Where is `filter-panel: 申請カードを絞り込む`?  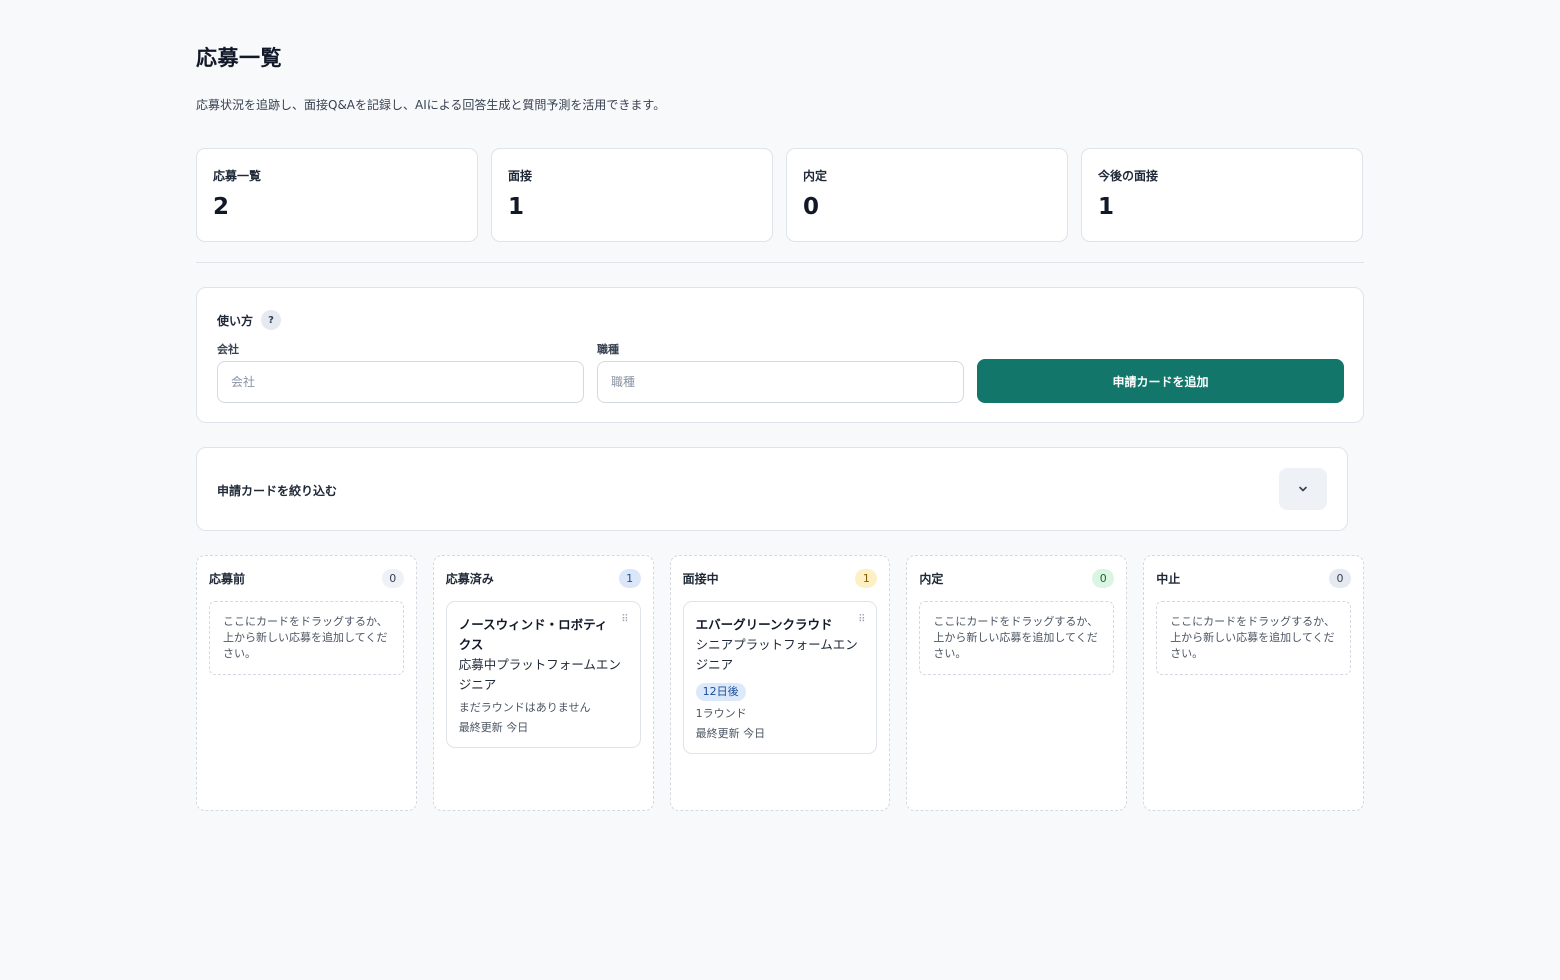 filter-panel: 申請カードを絞り込む is located at coordinates (772, 489).